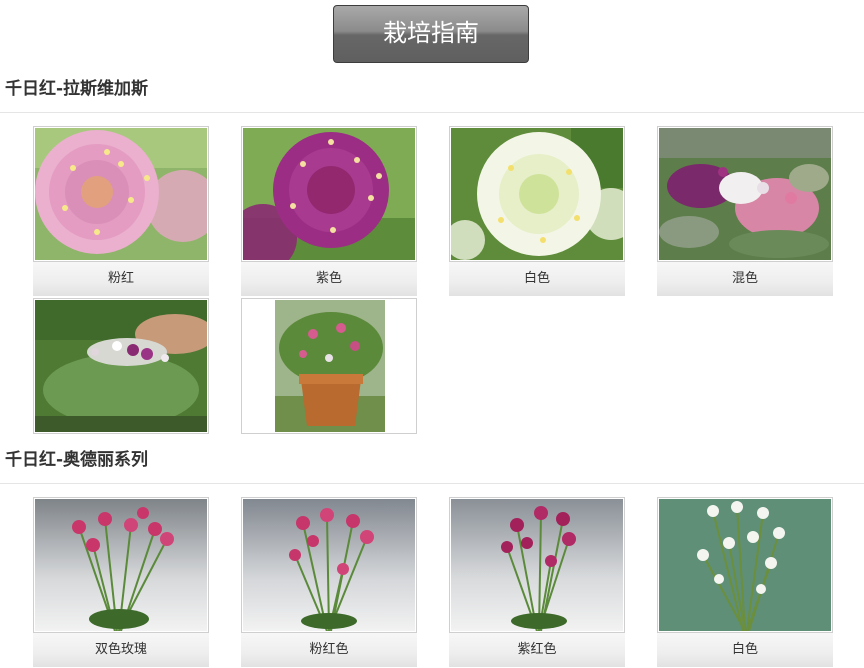 The height and width of the screenshot is (668, 864). I want to click on bicolor-rose-image, so click(121, 565).